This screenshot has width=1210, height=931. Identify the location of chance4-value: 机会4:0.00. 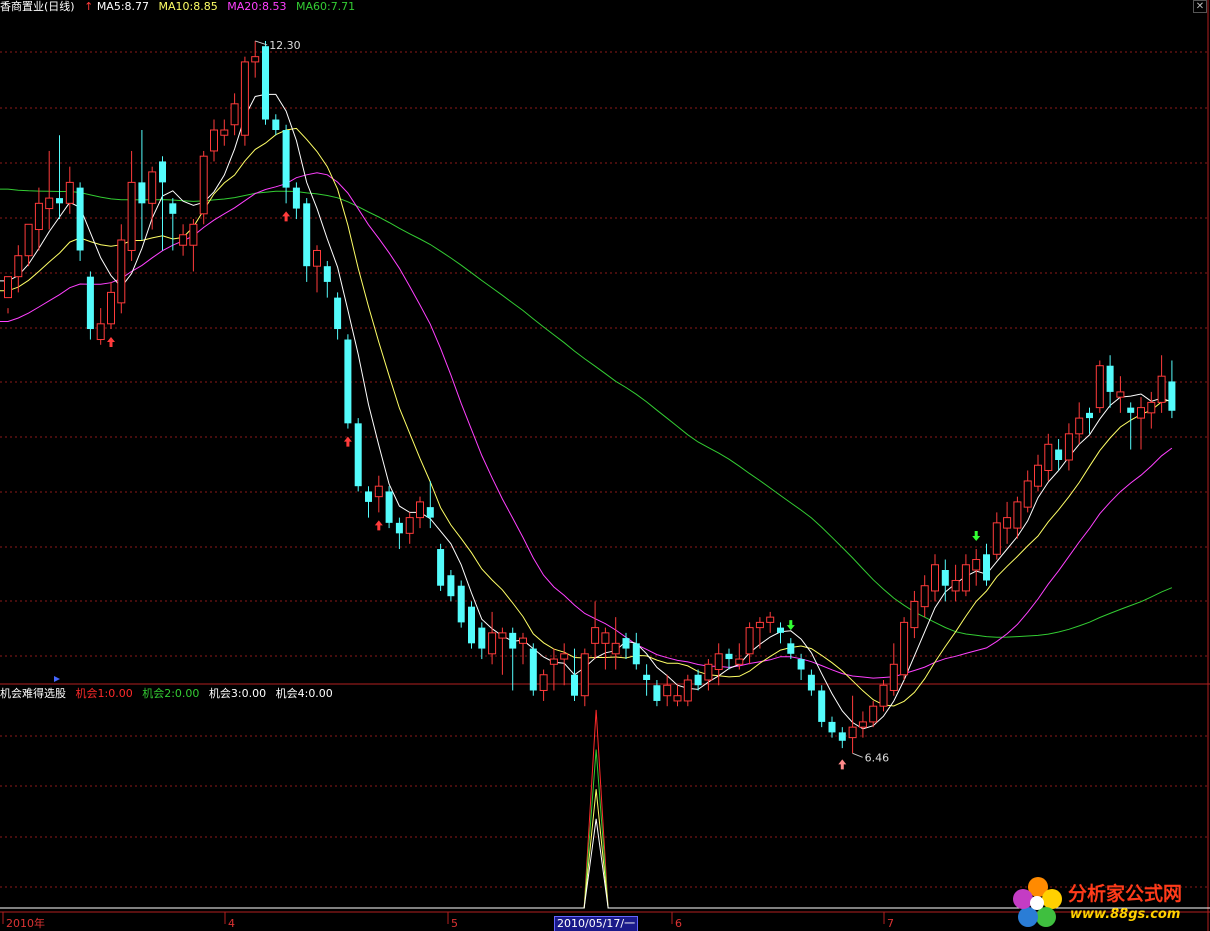
(304, 693).